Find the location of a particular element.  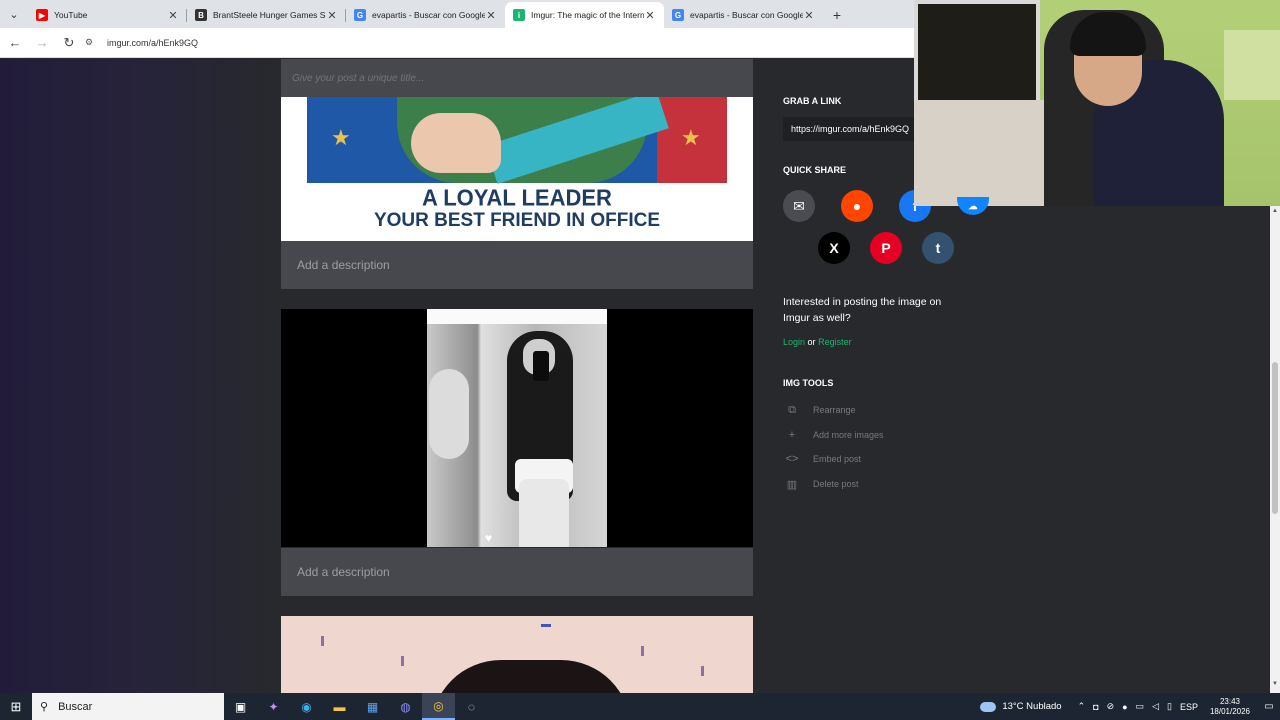

post-link-field: https://imgur.com/a/hEnk9GQ is located at coordinates (848, 129).